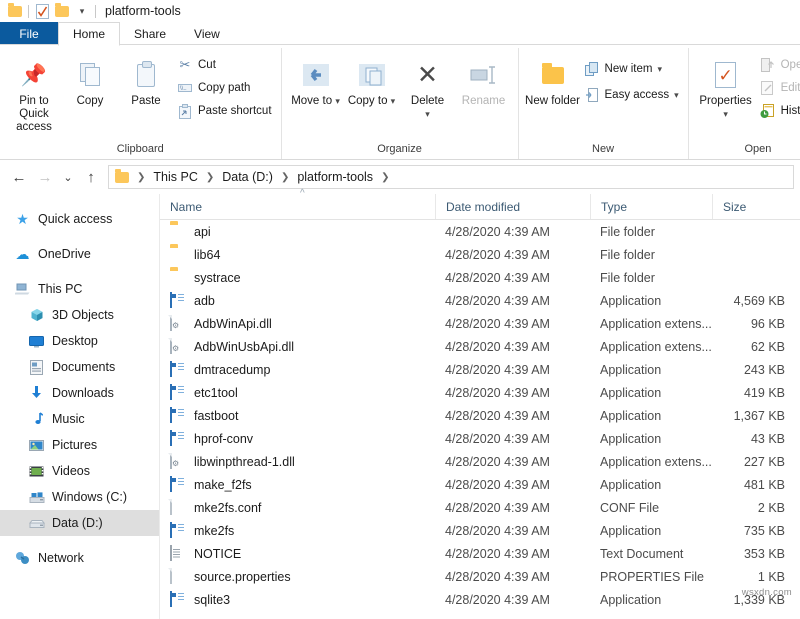  What do you see at coordinates (316, 79) in the screenshot?
I see `move-to-button: Move to ▾` at bounding box center [316, 79].